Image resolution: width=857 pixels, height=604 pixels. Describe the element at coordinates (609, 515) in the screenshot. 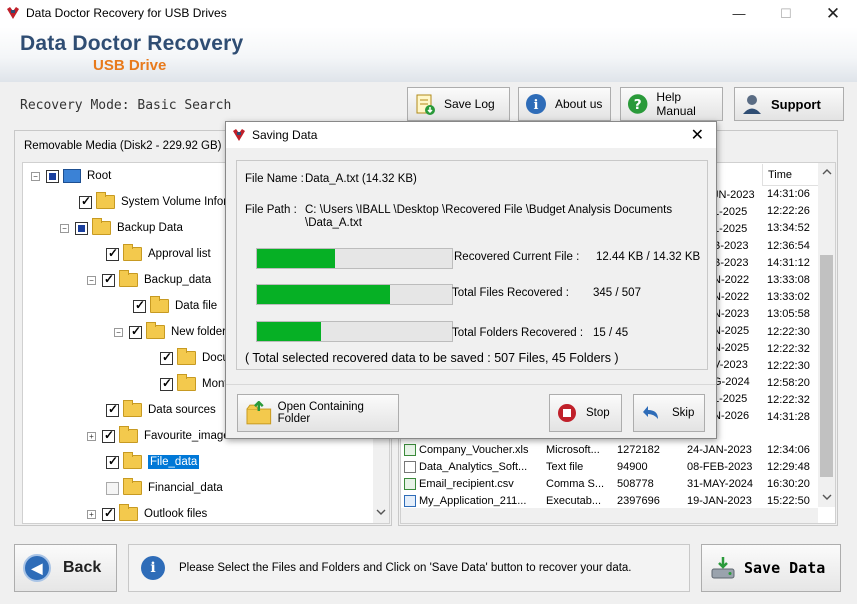

I see `file-list-hscrollbar` at that location.